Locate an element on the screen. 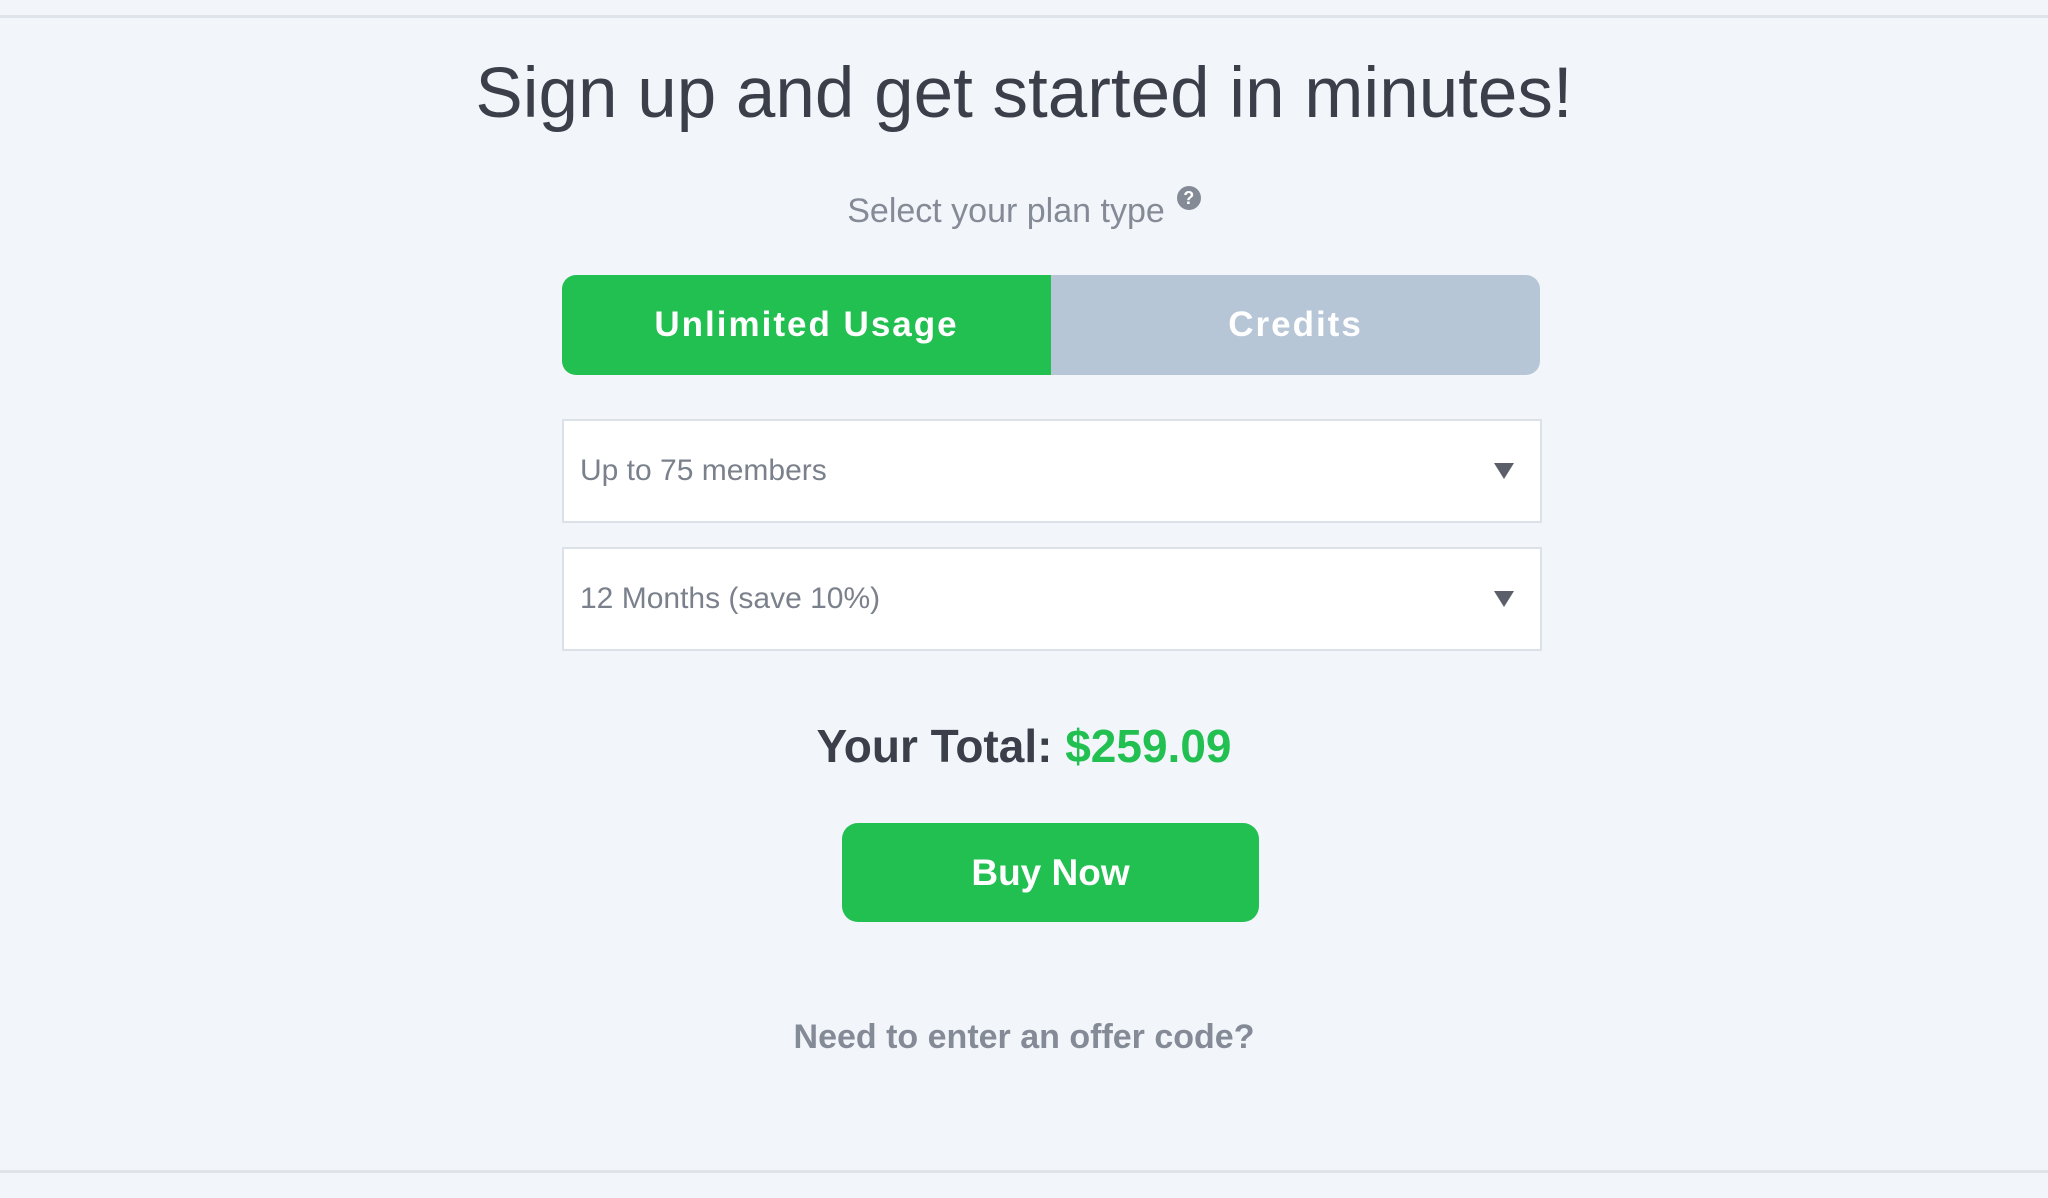 This screenshot has width=2048, height=1198. duration-select-value: 12 Months (save 10%) is located at coordinates (730, 598).